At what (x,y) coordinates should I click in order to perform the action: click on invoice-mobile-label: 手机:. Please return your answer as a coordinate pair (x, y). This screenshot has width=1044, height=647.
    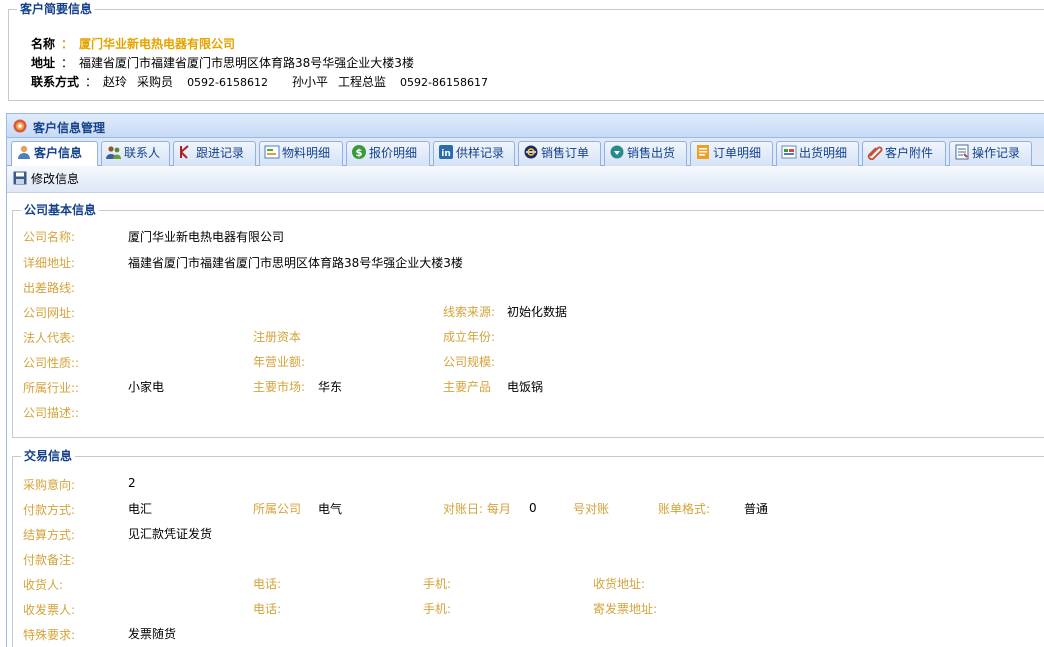
    Looking at the image, I should click on (437, 609).